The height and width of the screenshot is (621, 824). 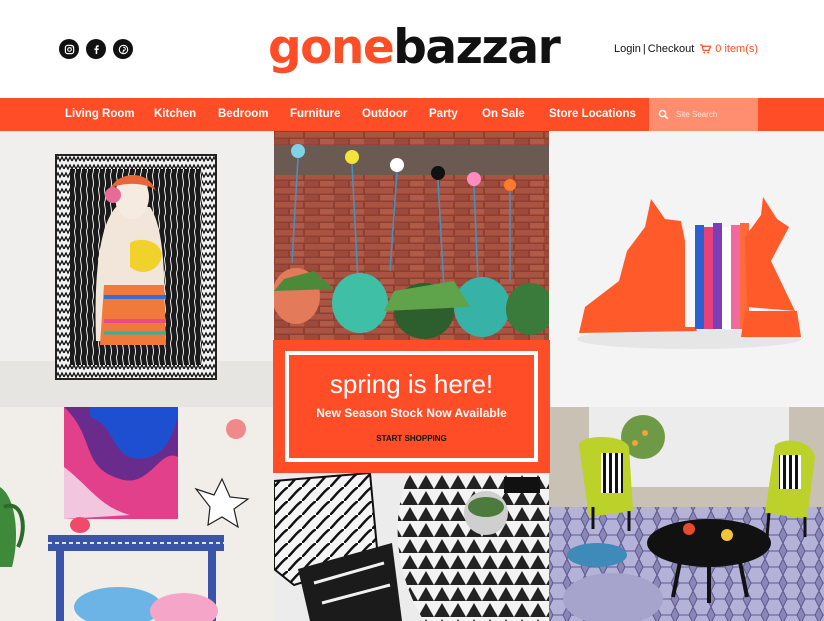 I want to click on instagram-icon, so click(x=69, y=49).